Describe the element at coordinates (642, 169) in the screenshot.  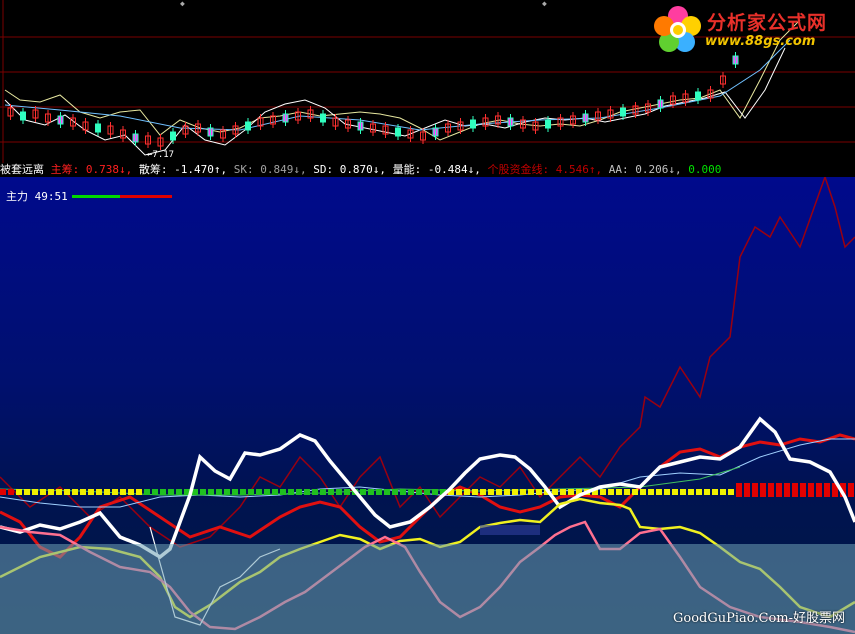
I see `indicator-value-item: AA: 0.206↓,` at that location.